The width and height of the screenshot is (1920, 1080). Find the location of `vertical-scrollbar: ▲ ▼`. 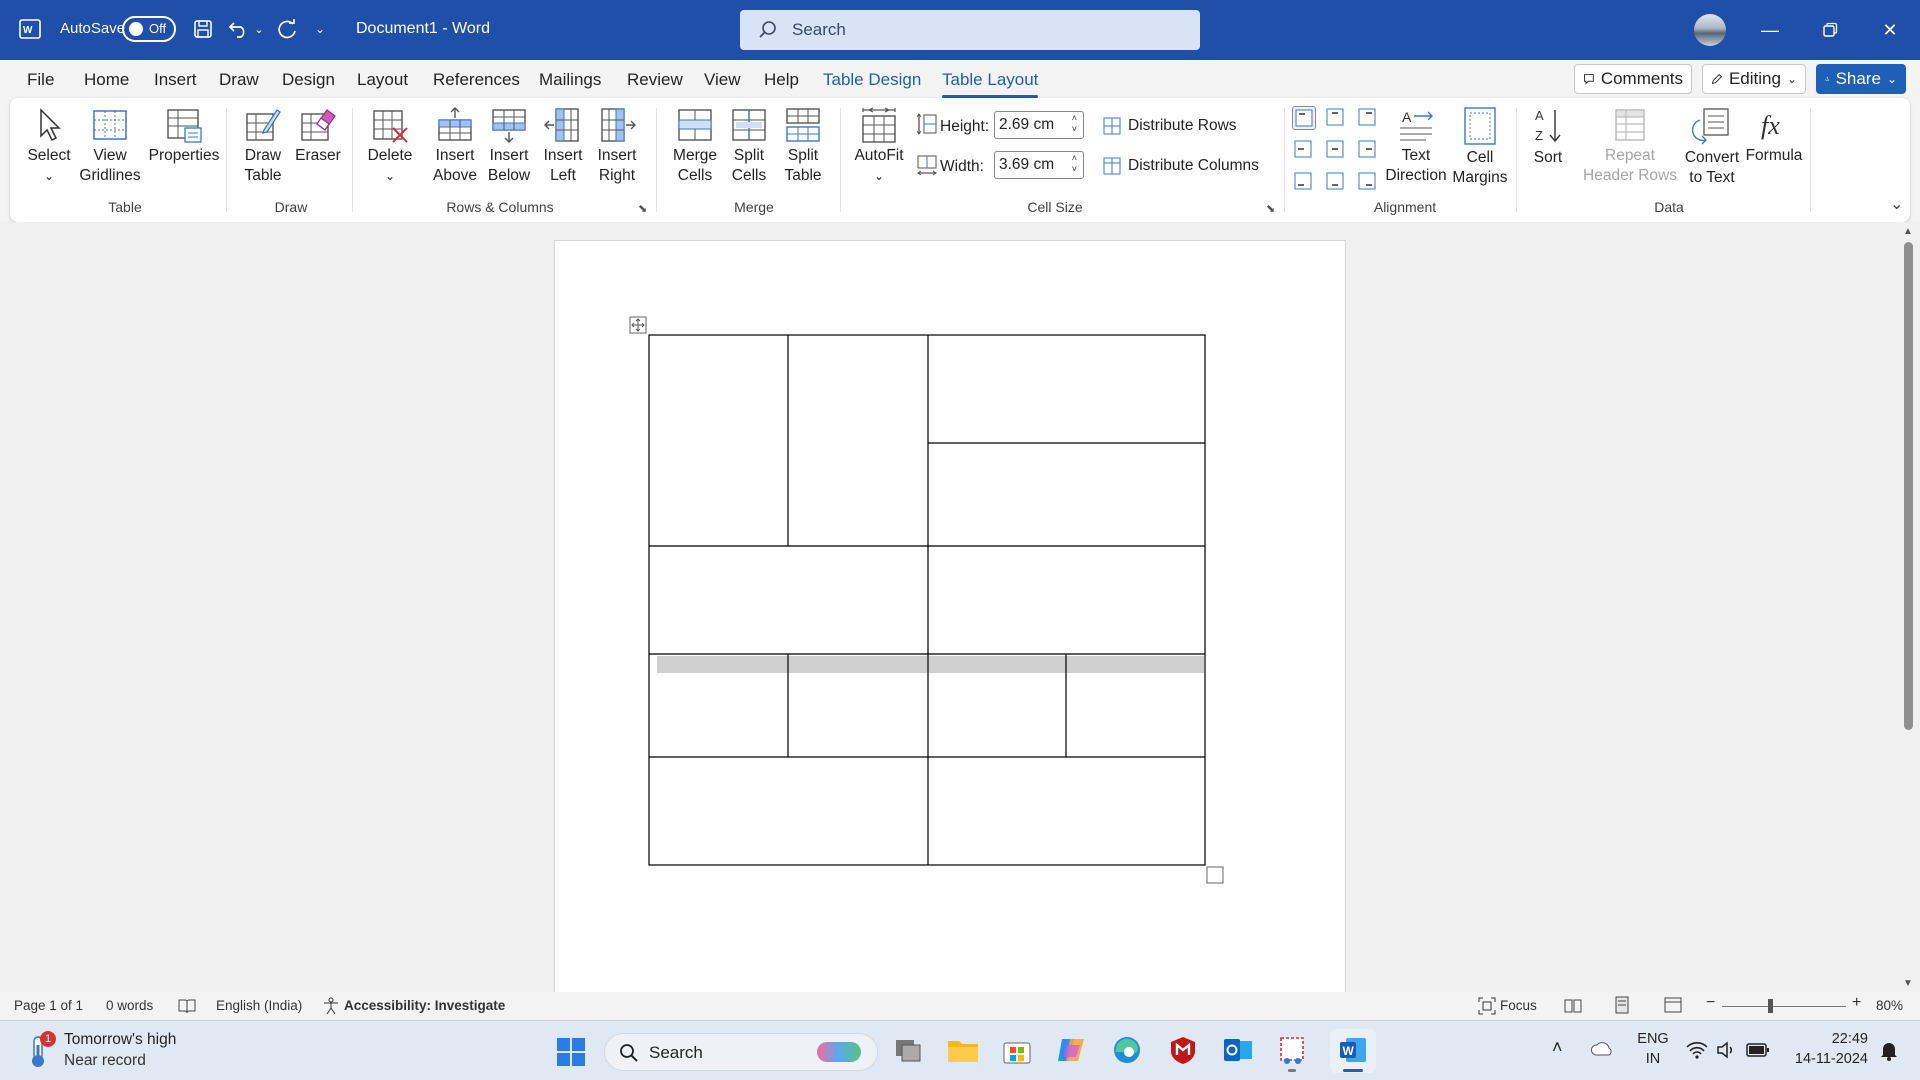

vertical-scrollbar: ▲ ▼ is located at coordinates (1908, 609).